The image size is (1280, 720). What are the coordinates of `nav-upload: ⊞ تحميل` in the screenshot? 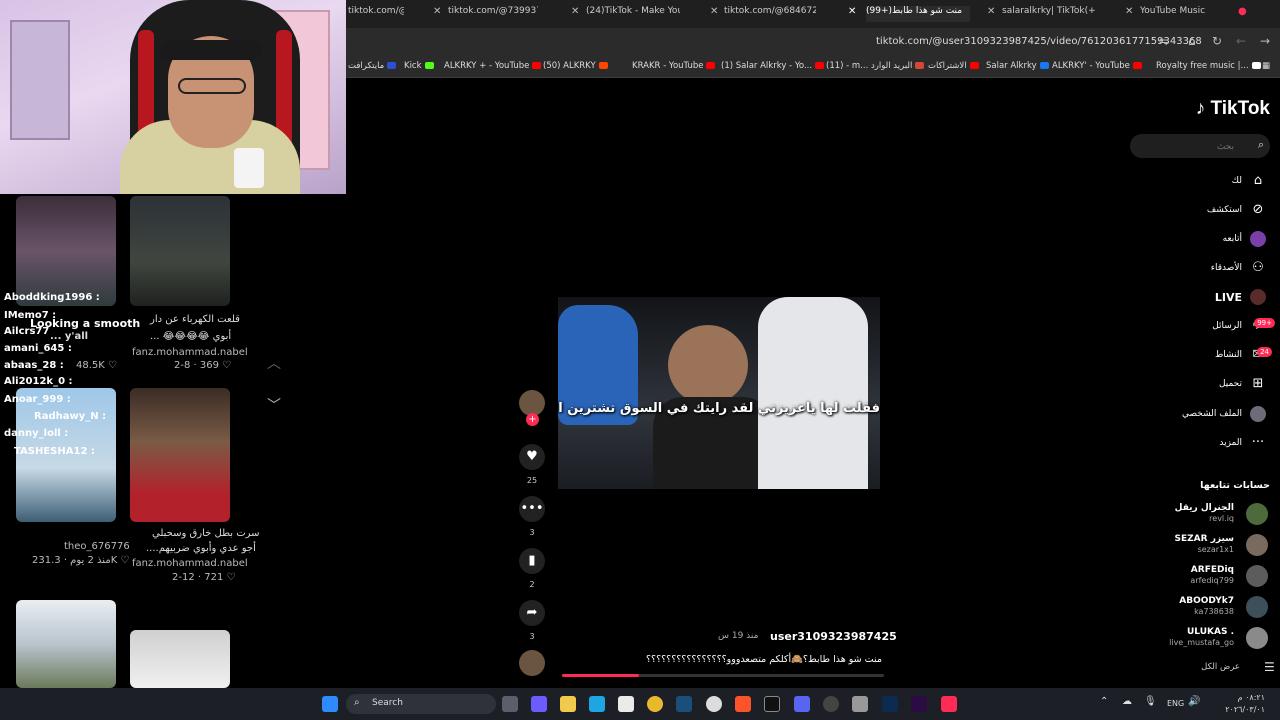 It's located at (1242, 384).